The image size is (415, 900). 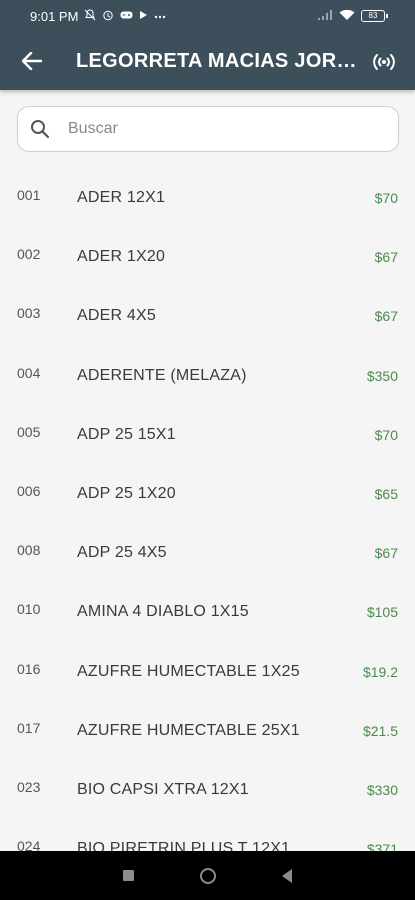 I want to click on status-bar: 9:01 PM 83, so click(x=207, y=16).